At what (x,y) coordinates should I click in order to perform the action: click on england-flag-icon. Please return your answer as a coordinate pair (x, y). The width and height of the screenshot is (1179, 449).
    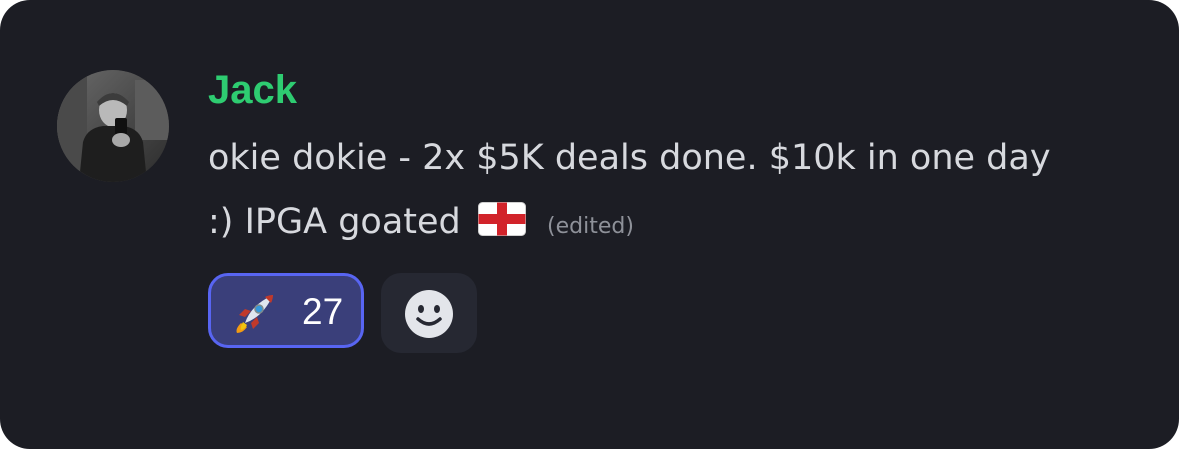
    Looking at the image, I should click on (501, 219).